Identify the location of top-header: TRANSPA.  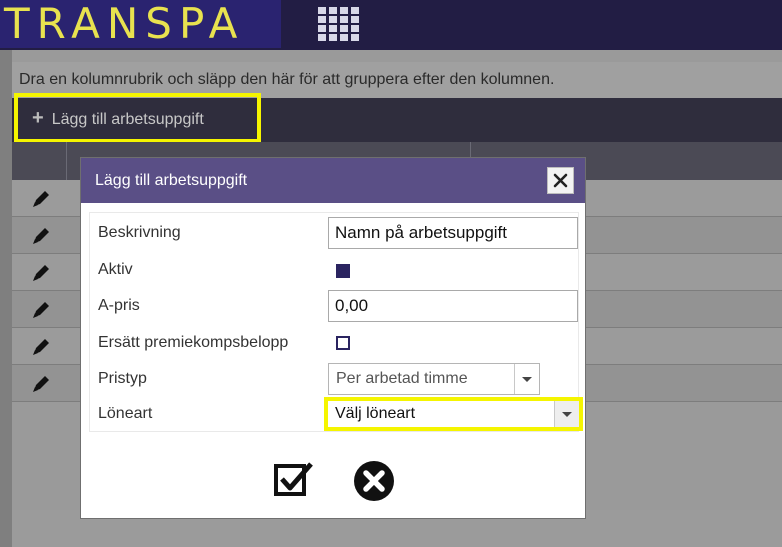
(391, 25).